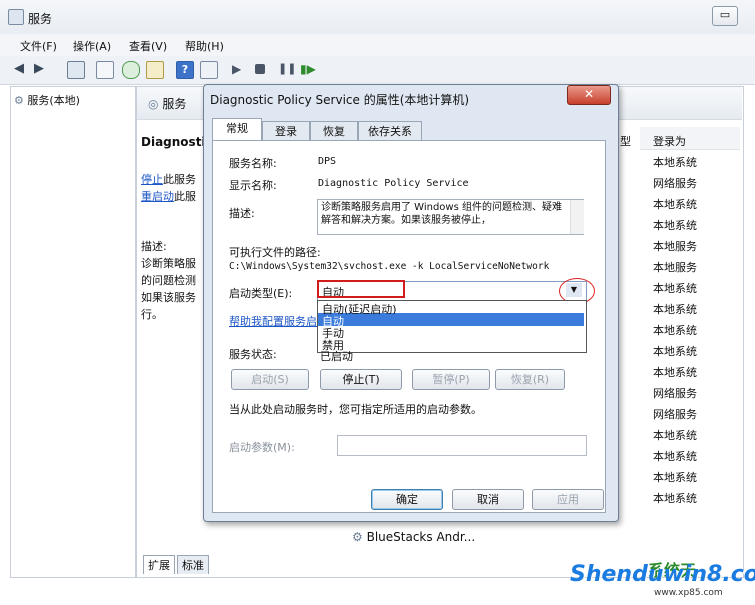 This screenshot has width=755, height=605. Describe the element at coordinates (287, 69) in the screenshot. I see `pause-service-icon: ❚❚` at that location.